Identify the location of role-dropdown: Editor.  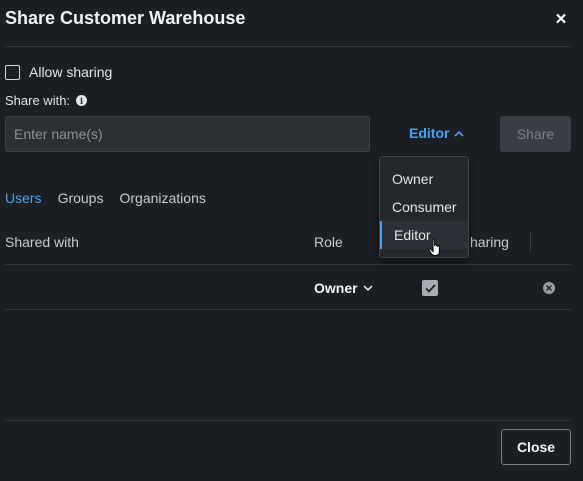
(437, 133).